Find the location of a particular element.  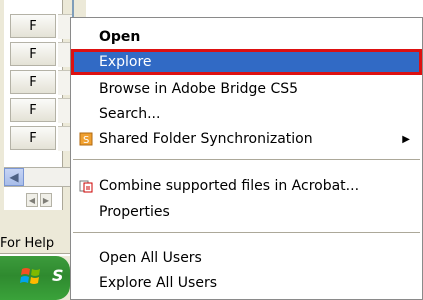

menu-item-label: Open is located at coordinates (120, 37).